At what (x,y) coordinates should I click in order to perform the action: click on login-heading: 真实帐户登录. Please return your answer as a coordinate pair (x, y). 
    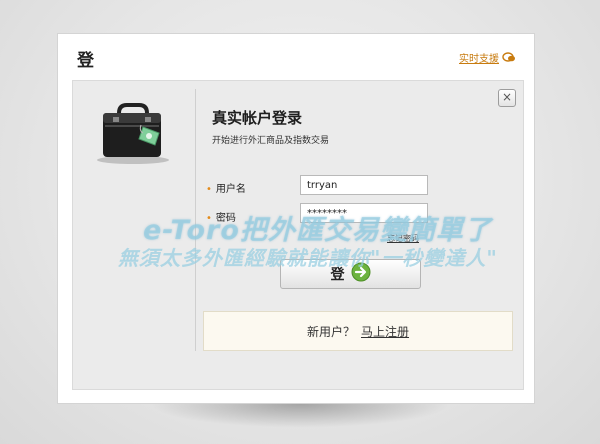
    Looking at the image, I should click on (257, 118).